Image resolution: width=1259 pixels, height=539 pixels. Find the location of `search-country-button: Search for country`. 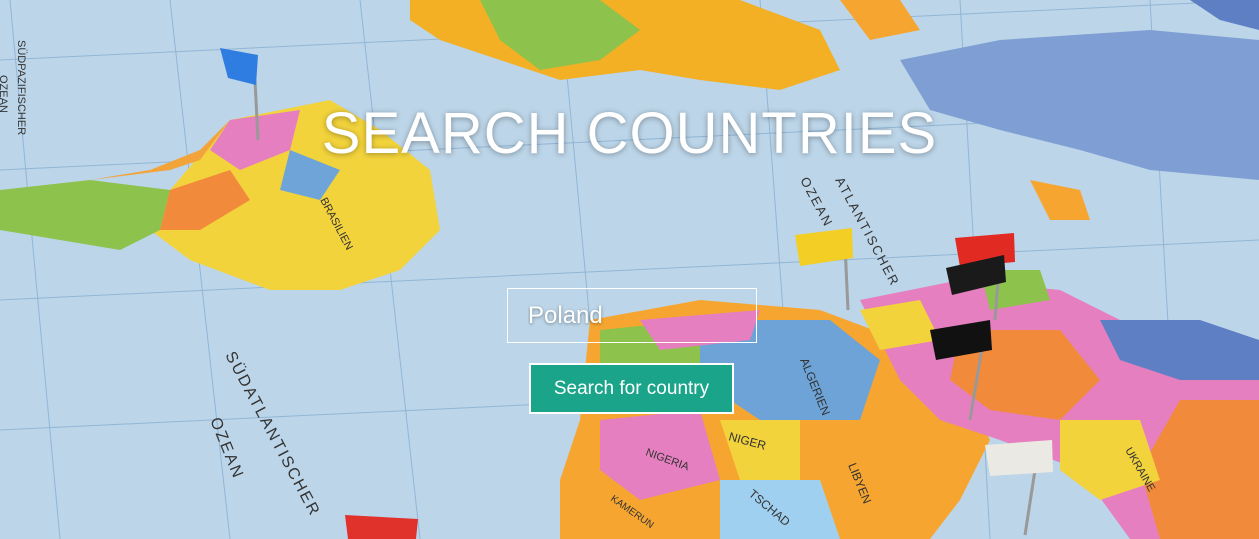

search-country-button: Search for country is located at coordinates (631, 388).